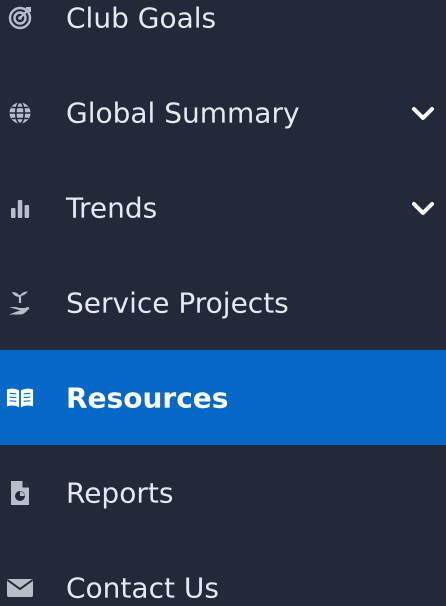 The width and height of the screenshot is (446, 606). I want to click on sidebar-item-label: Reports, so click(120, 492).